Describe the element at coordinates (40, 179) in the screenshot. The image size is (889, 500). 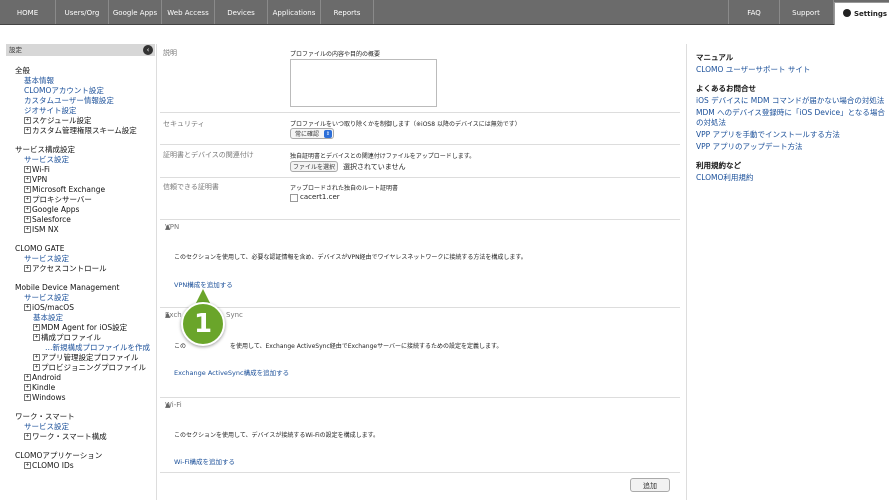
I see `sidebar-item-label: VPN` at that location.